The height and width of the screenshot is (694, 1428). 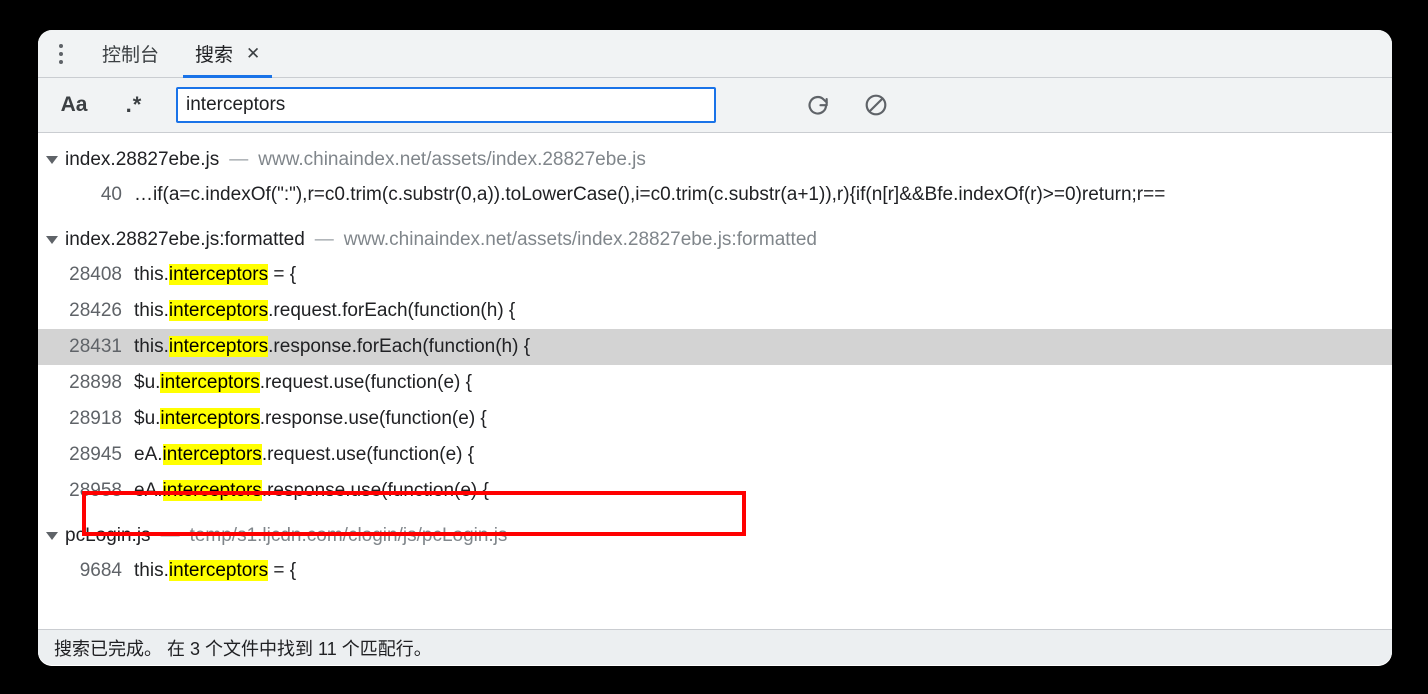 What do you see at coordinates (100, 570) in the screenshot?
I see `result-line-number: 9684` at bounding box center [100, 570].